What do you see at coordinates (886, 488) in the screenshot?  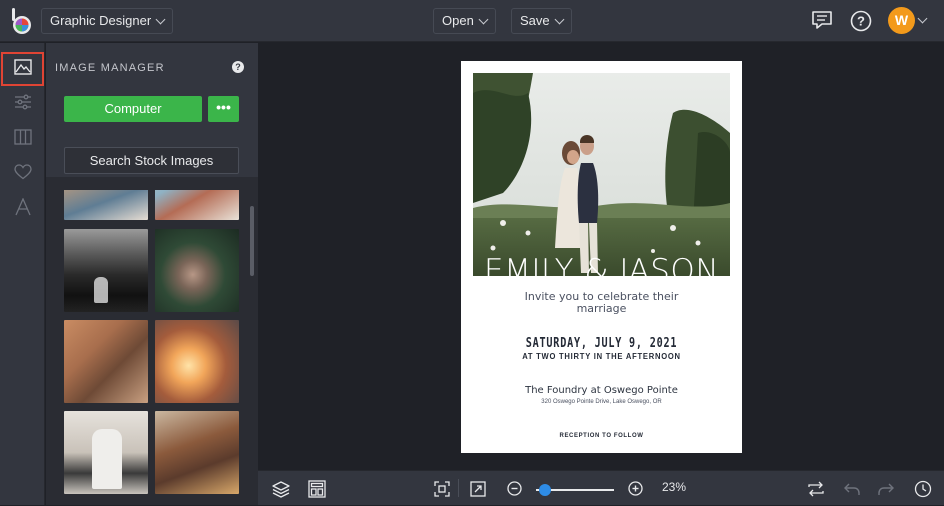 I see `redo-icon` at bounding box center [886, 488].